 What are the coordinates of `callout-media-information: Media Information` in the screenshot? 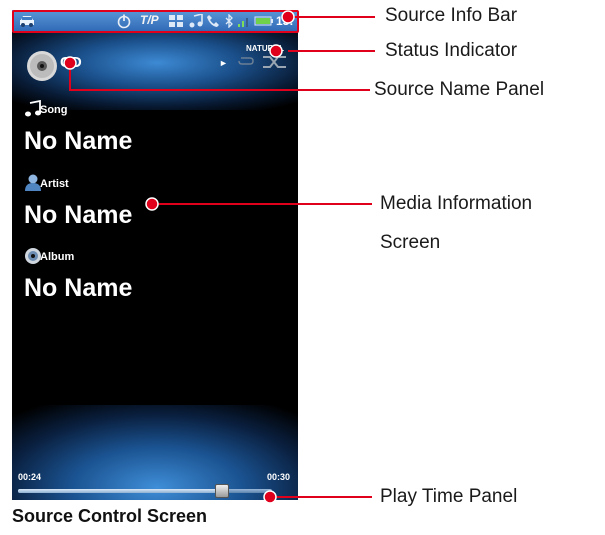 It's located at (456, 203).